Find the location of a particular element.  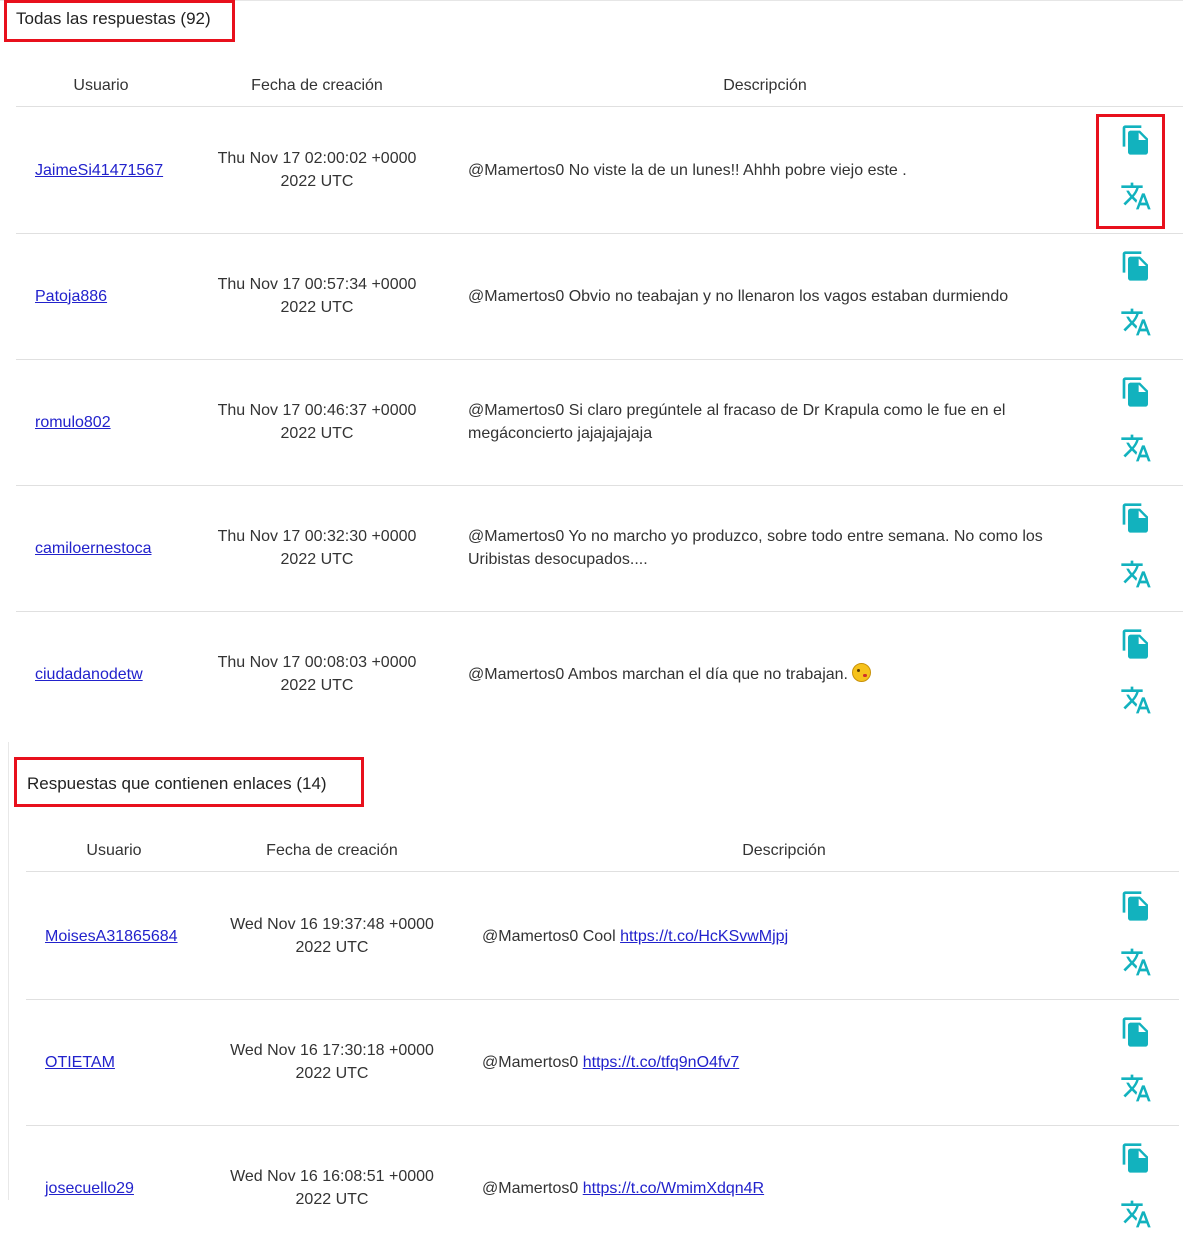

date-cell: Thu Nov 17 02:00:02 +0000 2022 UTC is located at coordinates (317, 170).